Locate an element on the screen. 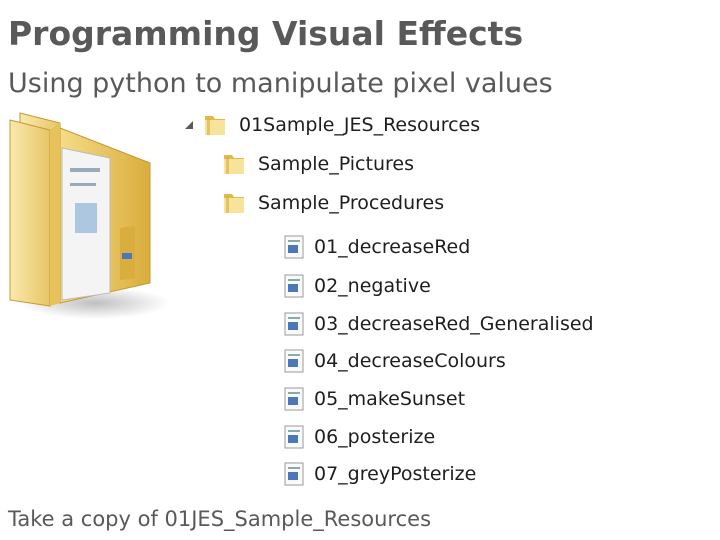  slide-subtitle: Using python to manipulate pixel values is located at coordinates (280, 83).